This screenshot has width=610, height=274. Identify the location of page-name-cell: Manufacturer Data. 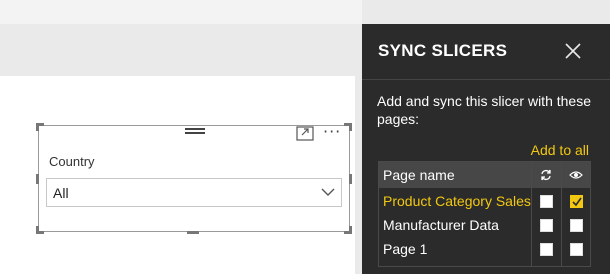
(441, 225).